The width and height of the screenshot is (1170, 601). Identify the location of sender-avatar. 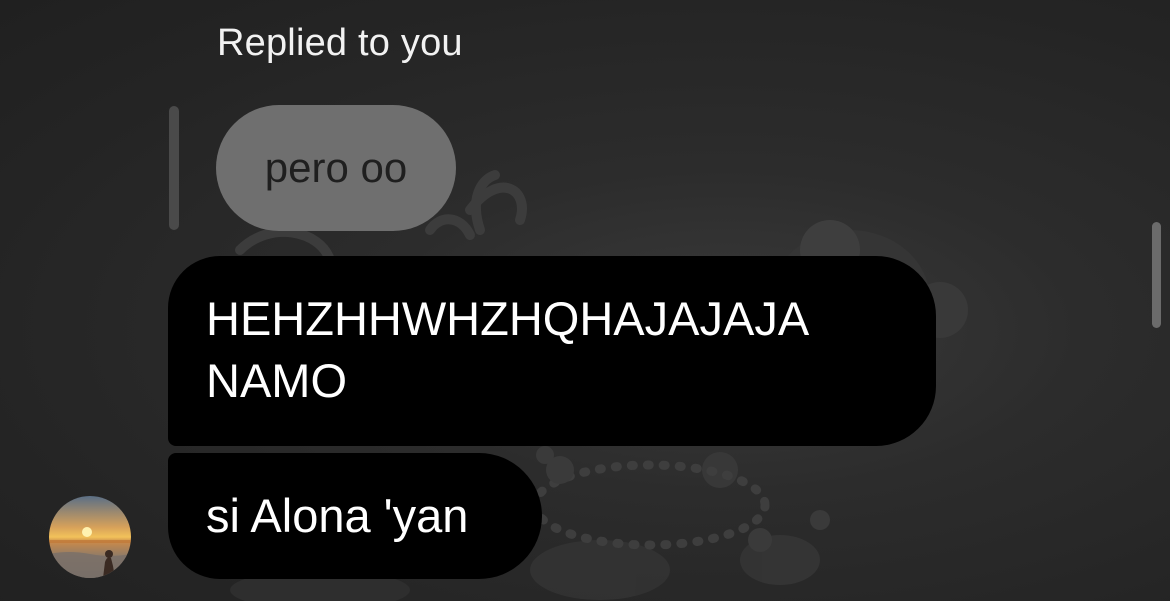
(90, 537).